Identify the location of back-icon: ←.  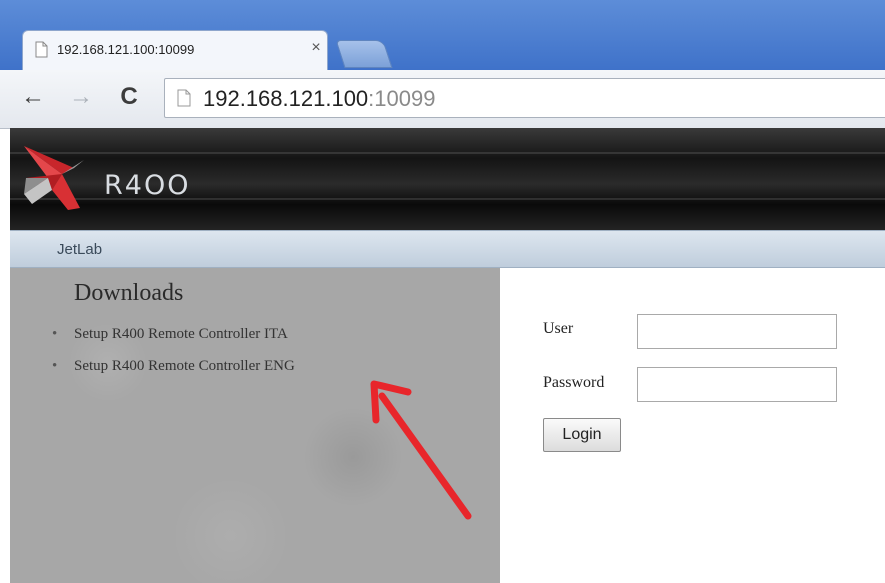
(33, 97).